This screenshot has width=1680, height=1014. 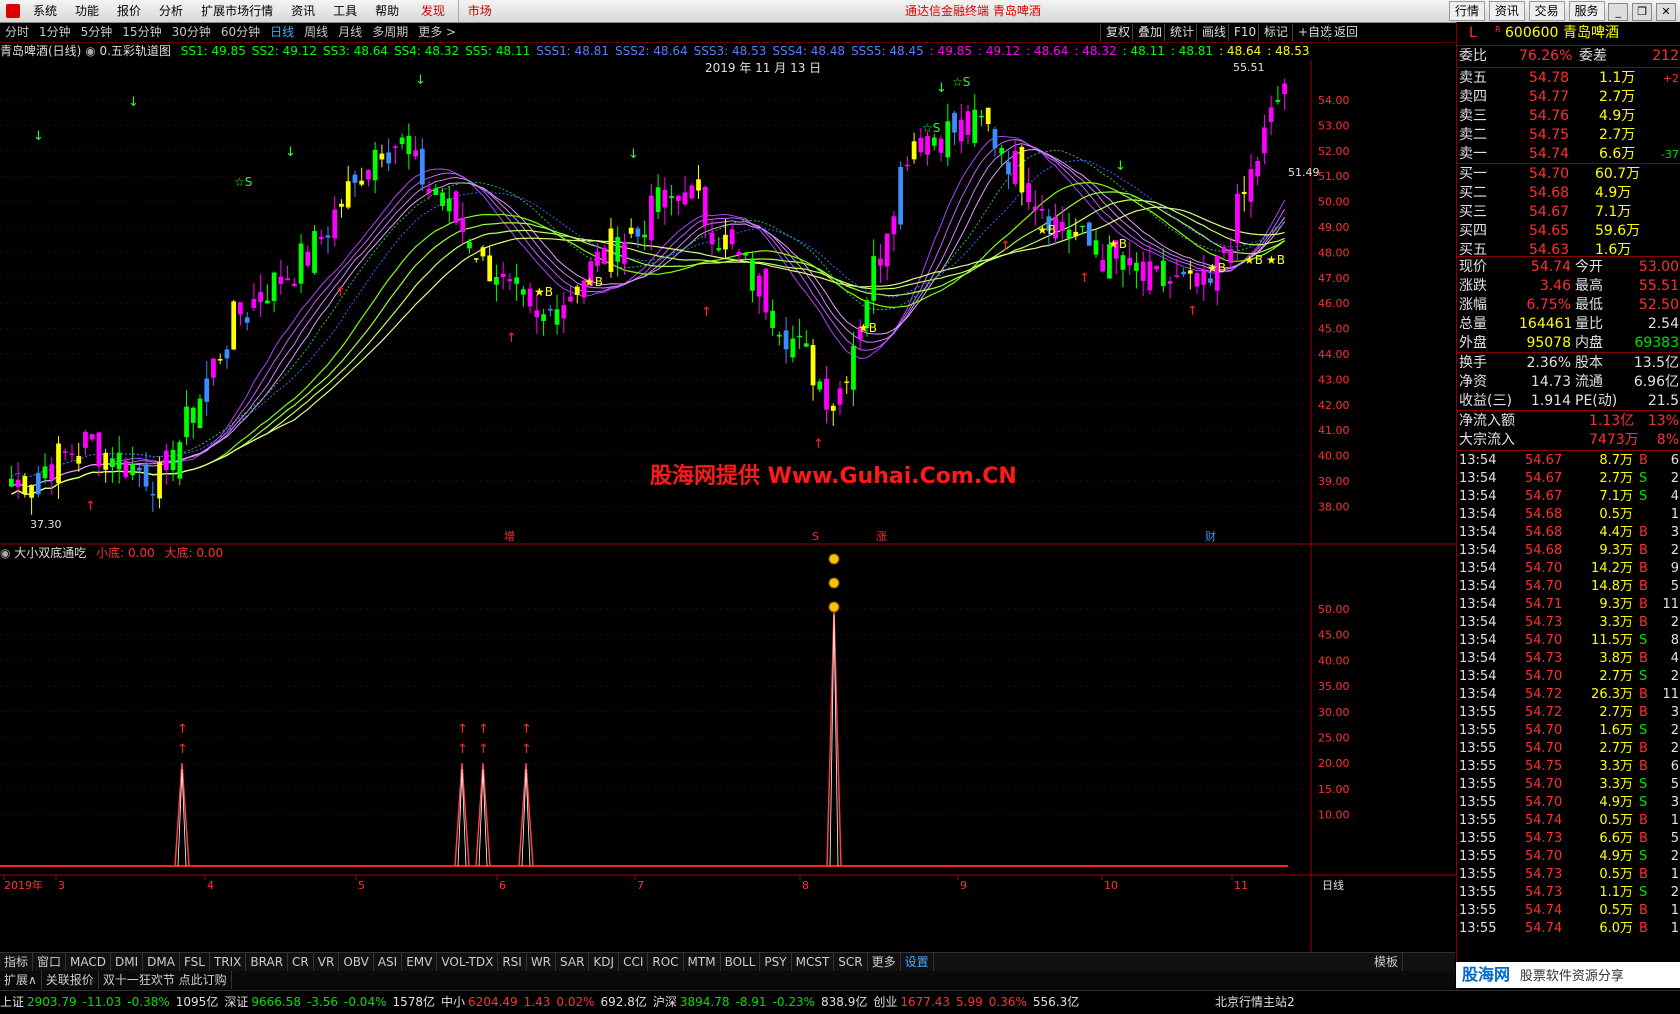 What do you see at coordinates (316, 32) in the screenshot?
I see `period-tab: 周线` at bounding box center [316, 32].